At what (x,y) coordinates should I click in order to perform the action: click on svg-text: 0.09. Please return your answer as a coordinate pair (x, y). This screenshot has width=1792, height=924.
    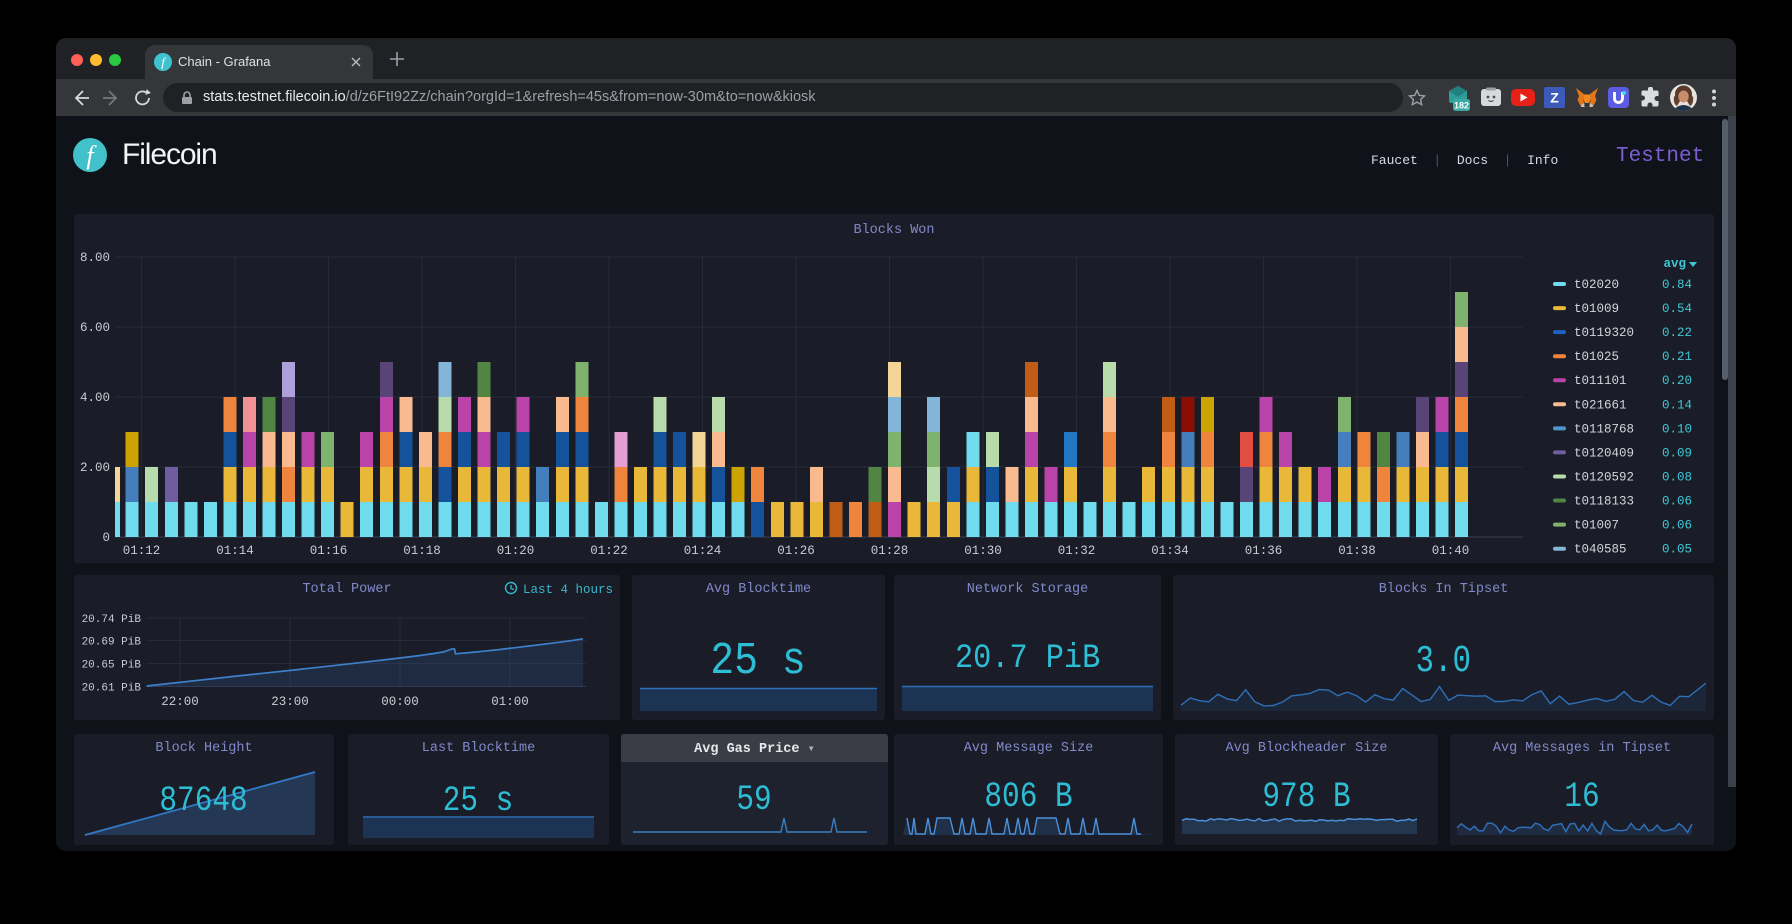
    Looking at the image, I should click on (1677, 453).